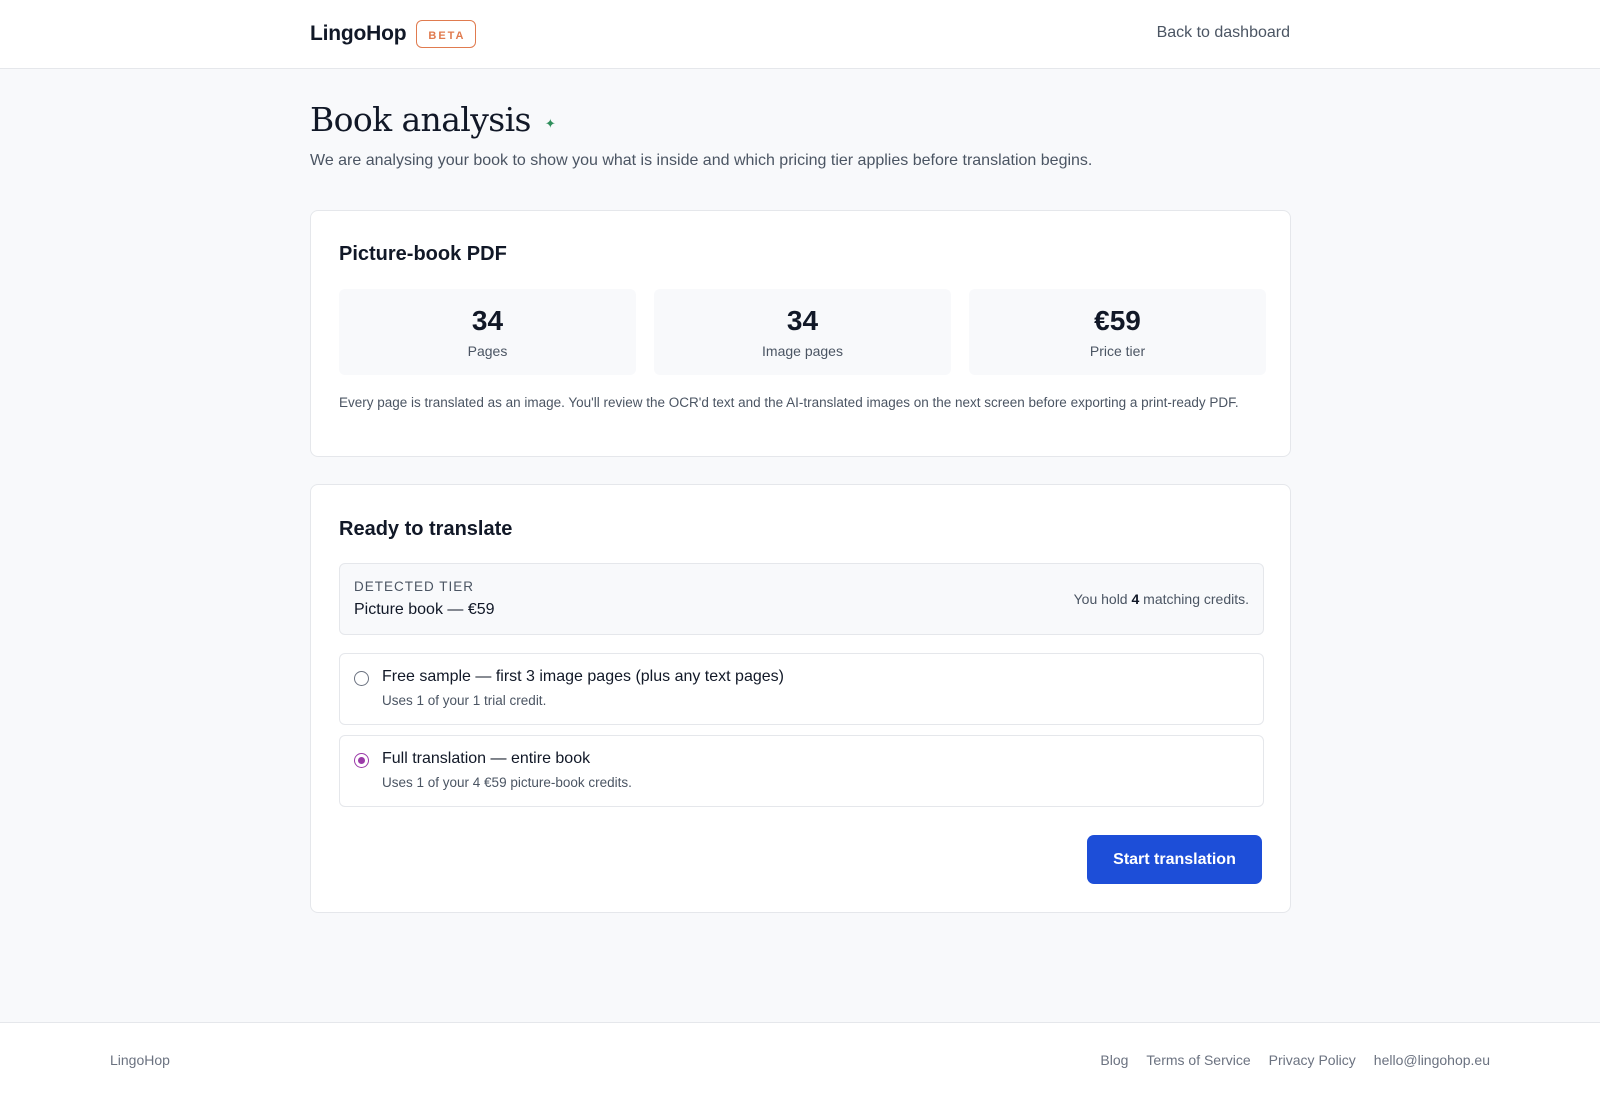 The height and width of the screenshot is (1096, 1600). What do you see at coordinates (423, 254) in the screenshot?
I see `analysis-heading: Picture-book PDF` at bounding box center [423, 254].